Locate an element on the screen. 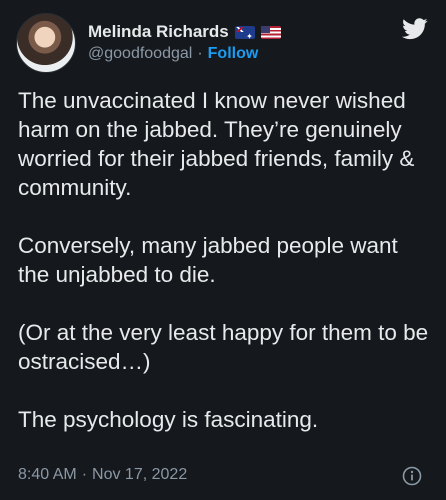 The width and height of the screenshot is (446, 500). handle-row: @goodfoodgal · Follow is located at coordinates (184, 54).